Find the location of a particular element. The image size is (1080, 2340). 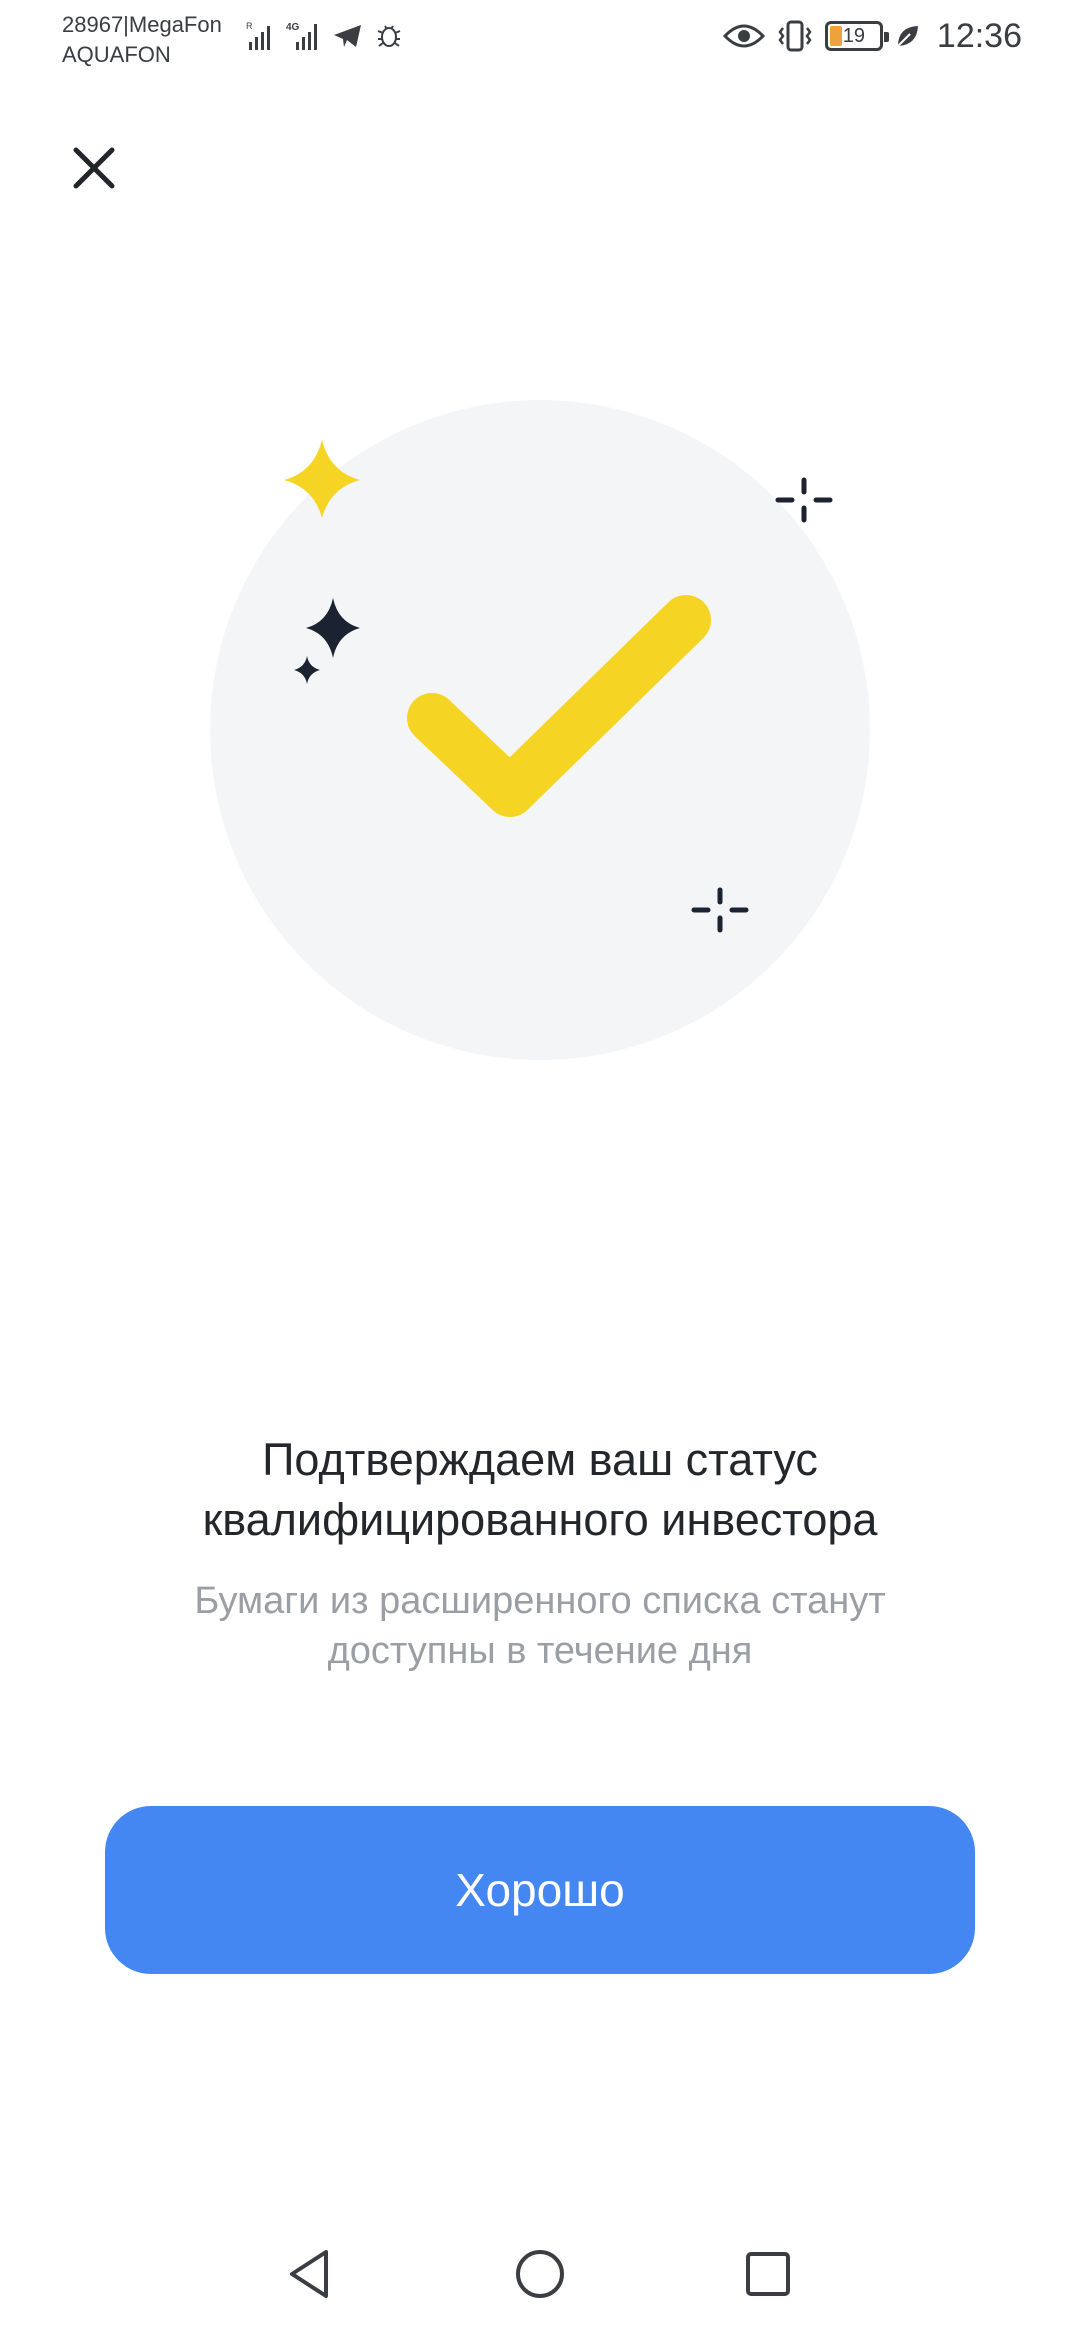

back-icon is located at coordinates (309, 2274).